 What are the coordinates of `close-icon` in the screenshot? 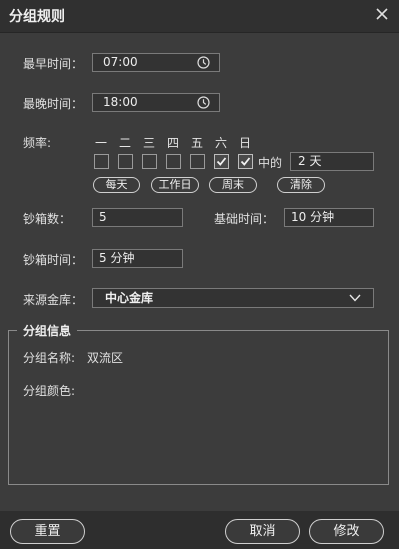 It's located at (382, 14).